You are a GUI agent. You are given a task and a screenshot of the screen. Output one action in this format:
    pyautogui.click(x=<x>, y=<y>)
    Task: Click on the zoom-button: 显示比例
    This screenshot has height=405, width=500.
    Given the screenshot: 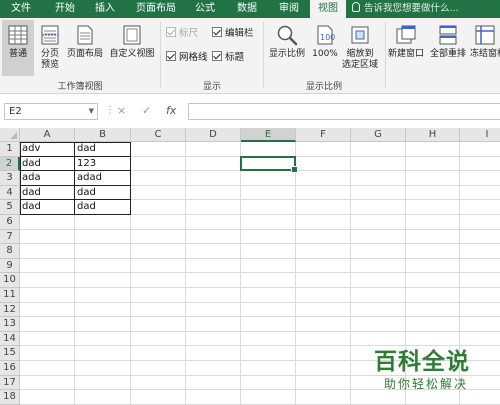 What is the action you would take?
    pyautogui.click(x=287, y=48)
    